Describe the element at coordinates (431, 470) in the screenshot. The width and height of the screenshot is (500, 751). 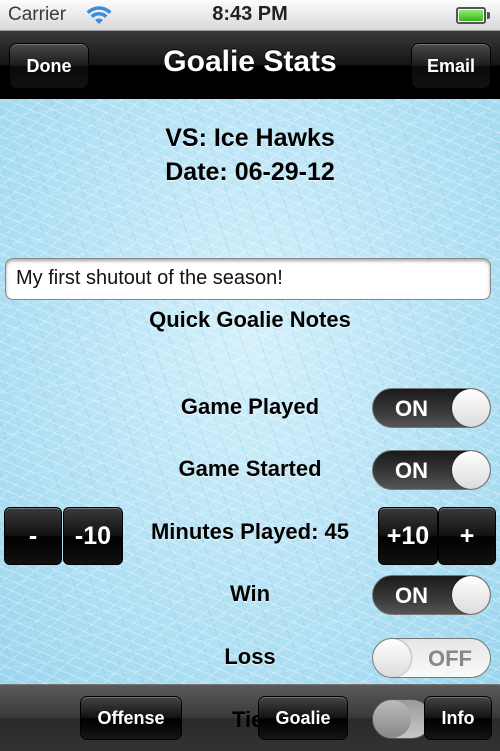
I see `game-started-toggle: ON` at that location.